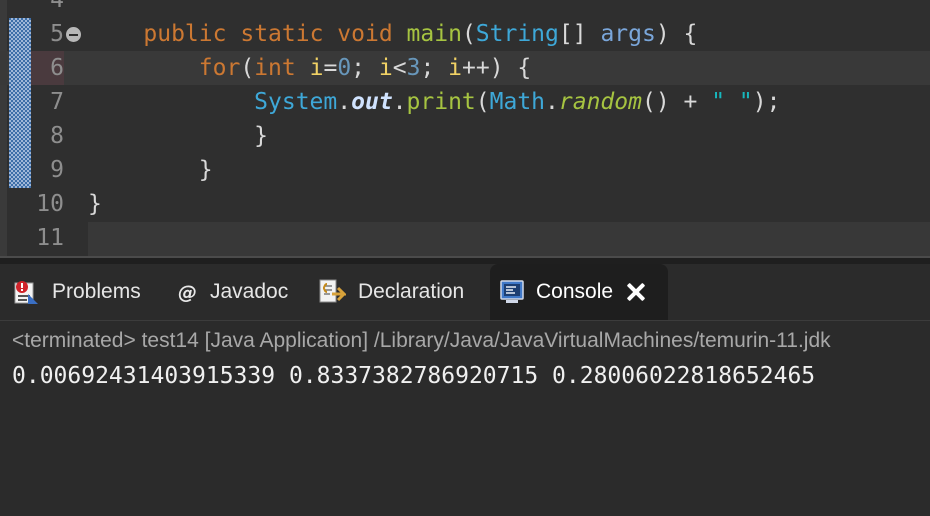 The image size is (930, 516). Describe the element at coordinates (465, 170) in the screenshot. I see `code-line-9: 9 }` at that location.